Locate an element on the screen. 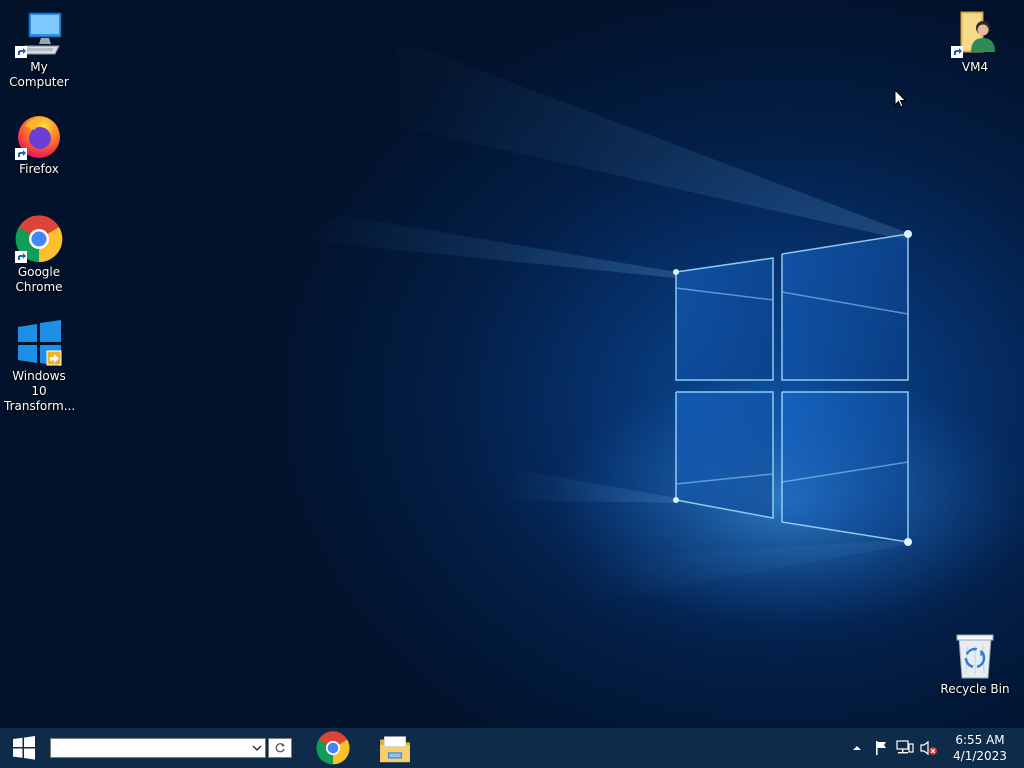 This screenshot has height=768, width=1024. computer-icon is located at coordinates (39, 34).